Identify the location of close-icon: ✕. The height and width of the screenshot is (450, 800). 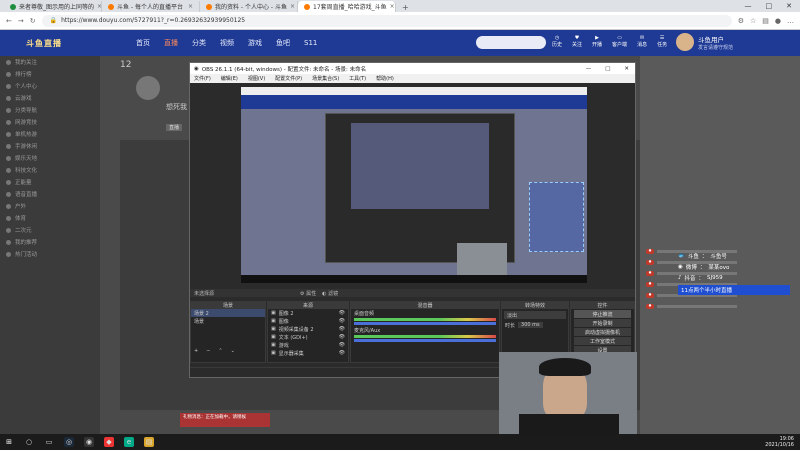
(789, 6).